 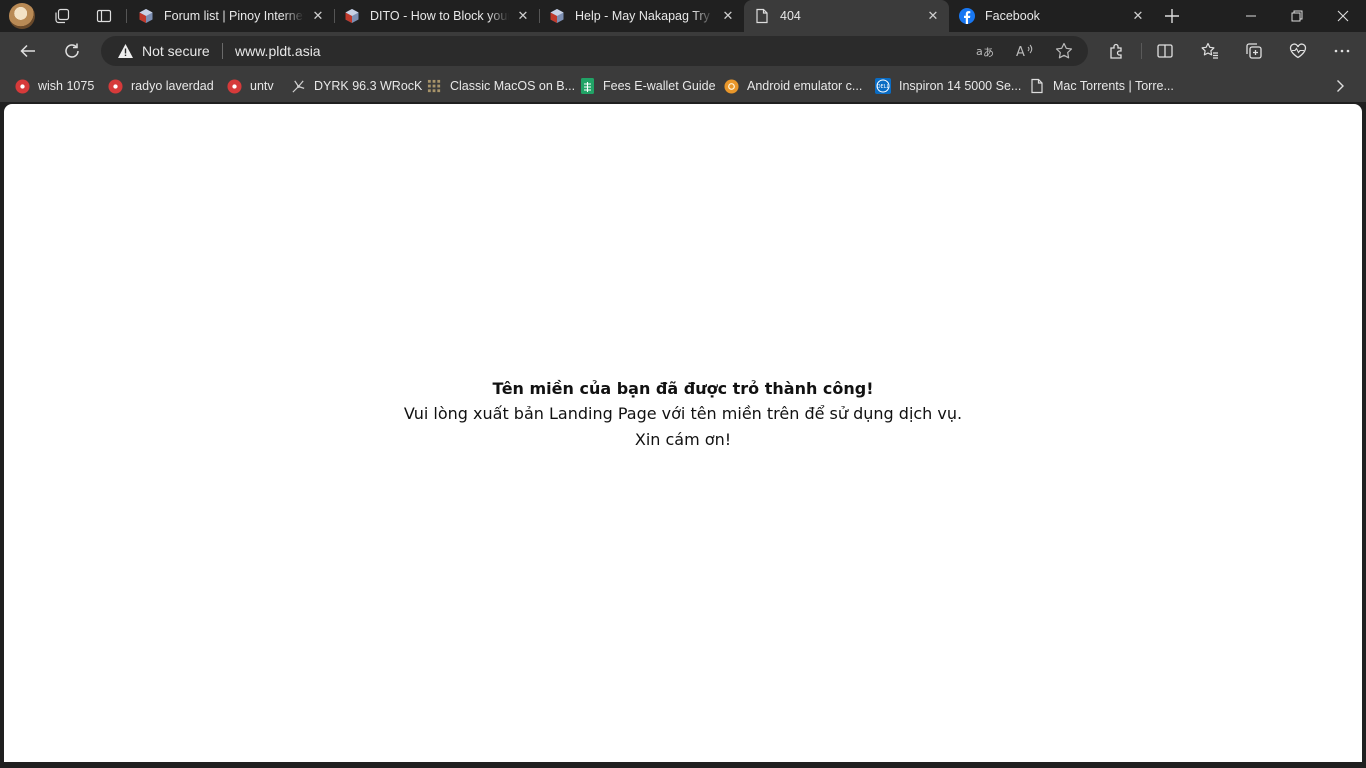 I want to click on tab-title: DITO - How to Block your Phone, so click(x=439, y=16).